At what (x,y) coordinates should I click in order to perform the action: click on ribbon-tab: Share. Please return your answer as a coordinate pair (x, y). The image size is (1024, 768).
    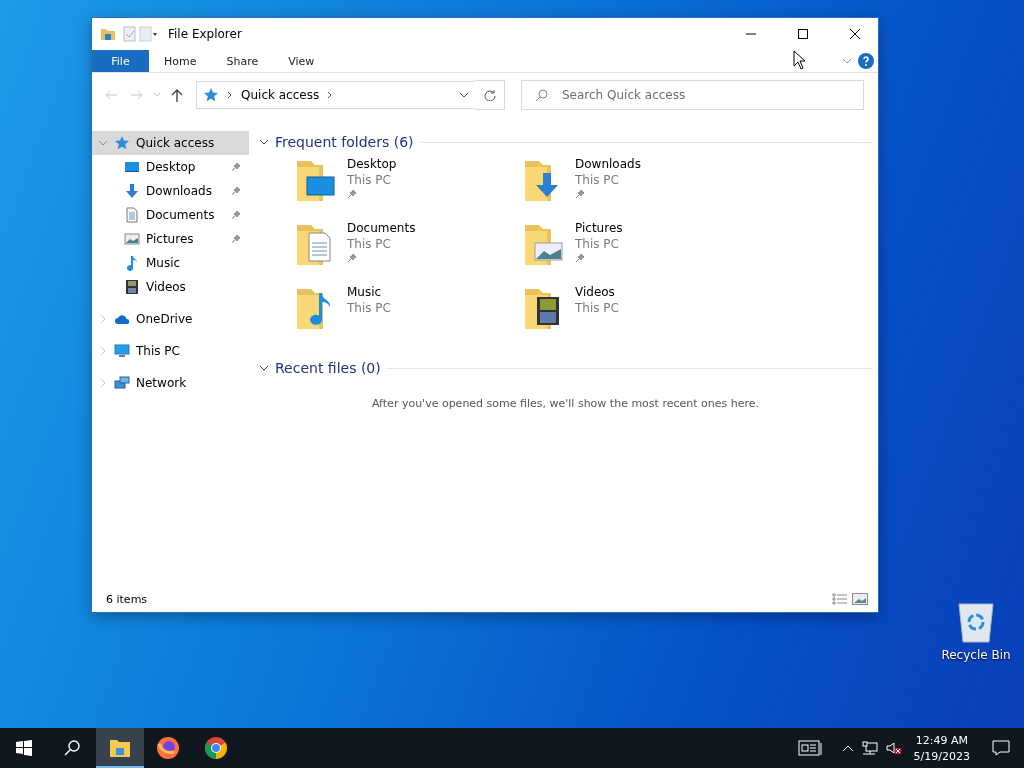
    Looking at the image, I should click on (242, 61).